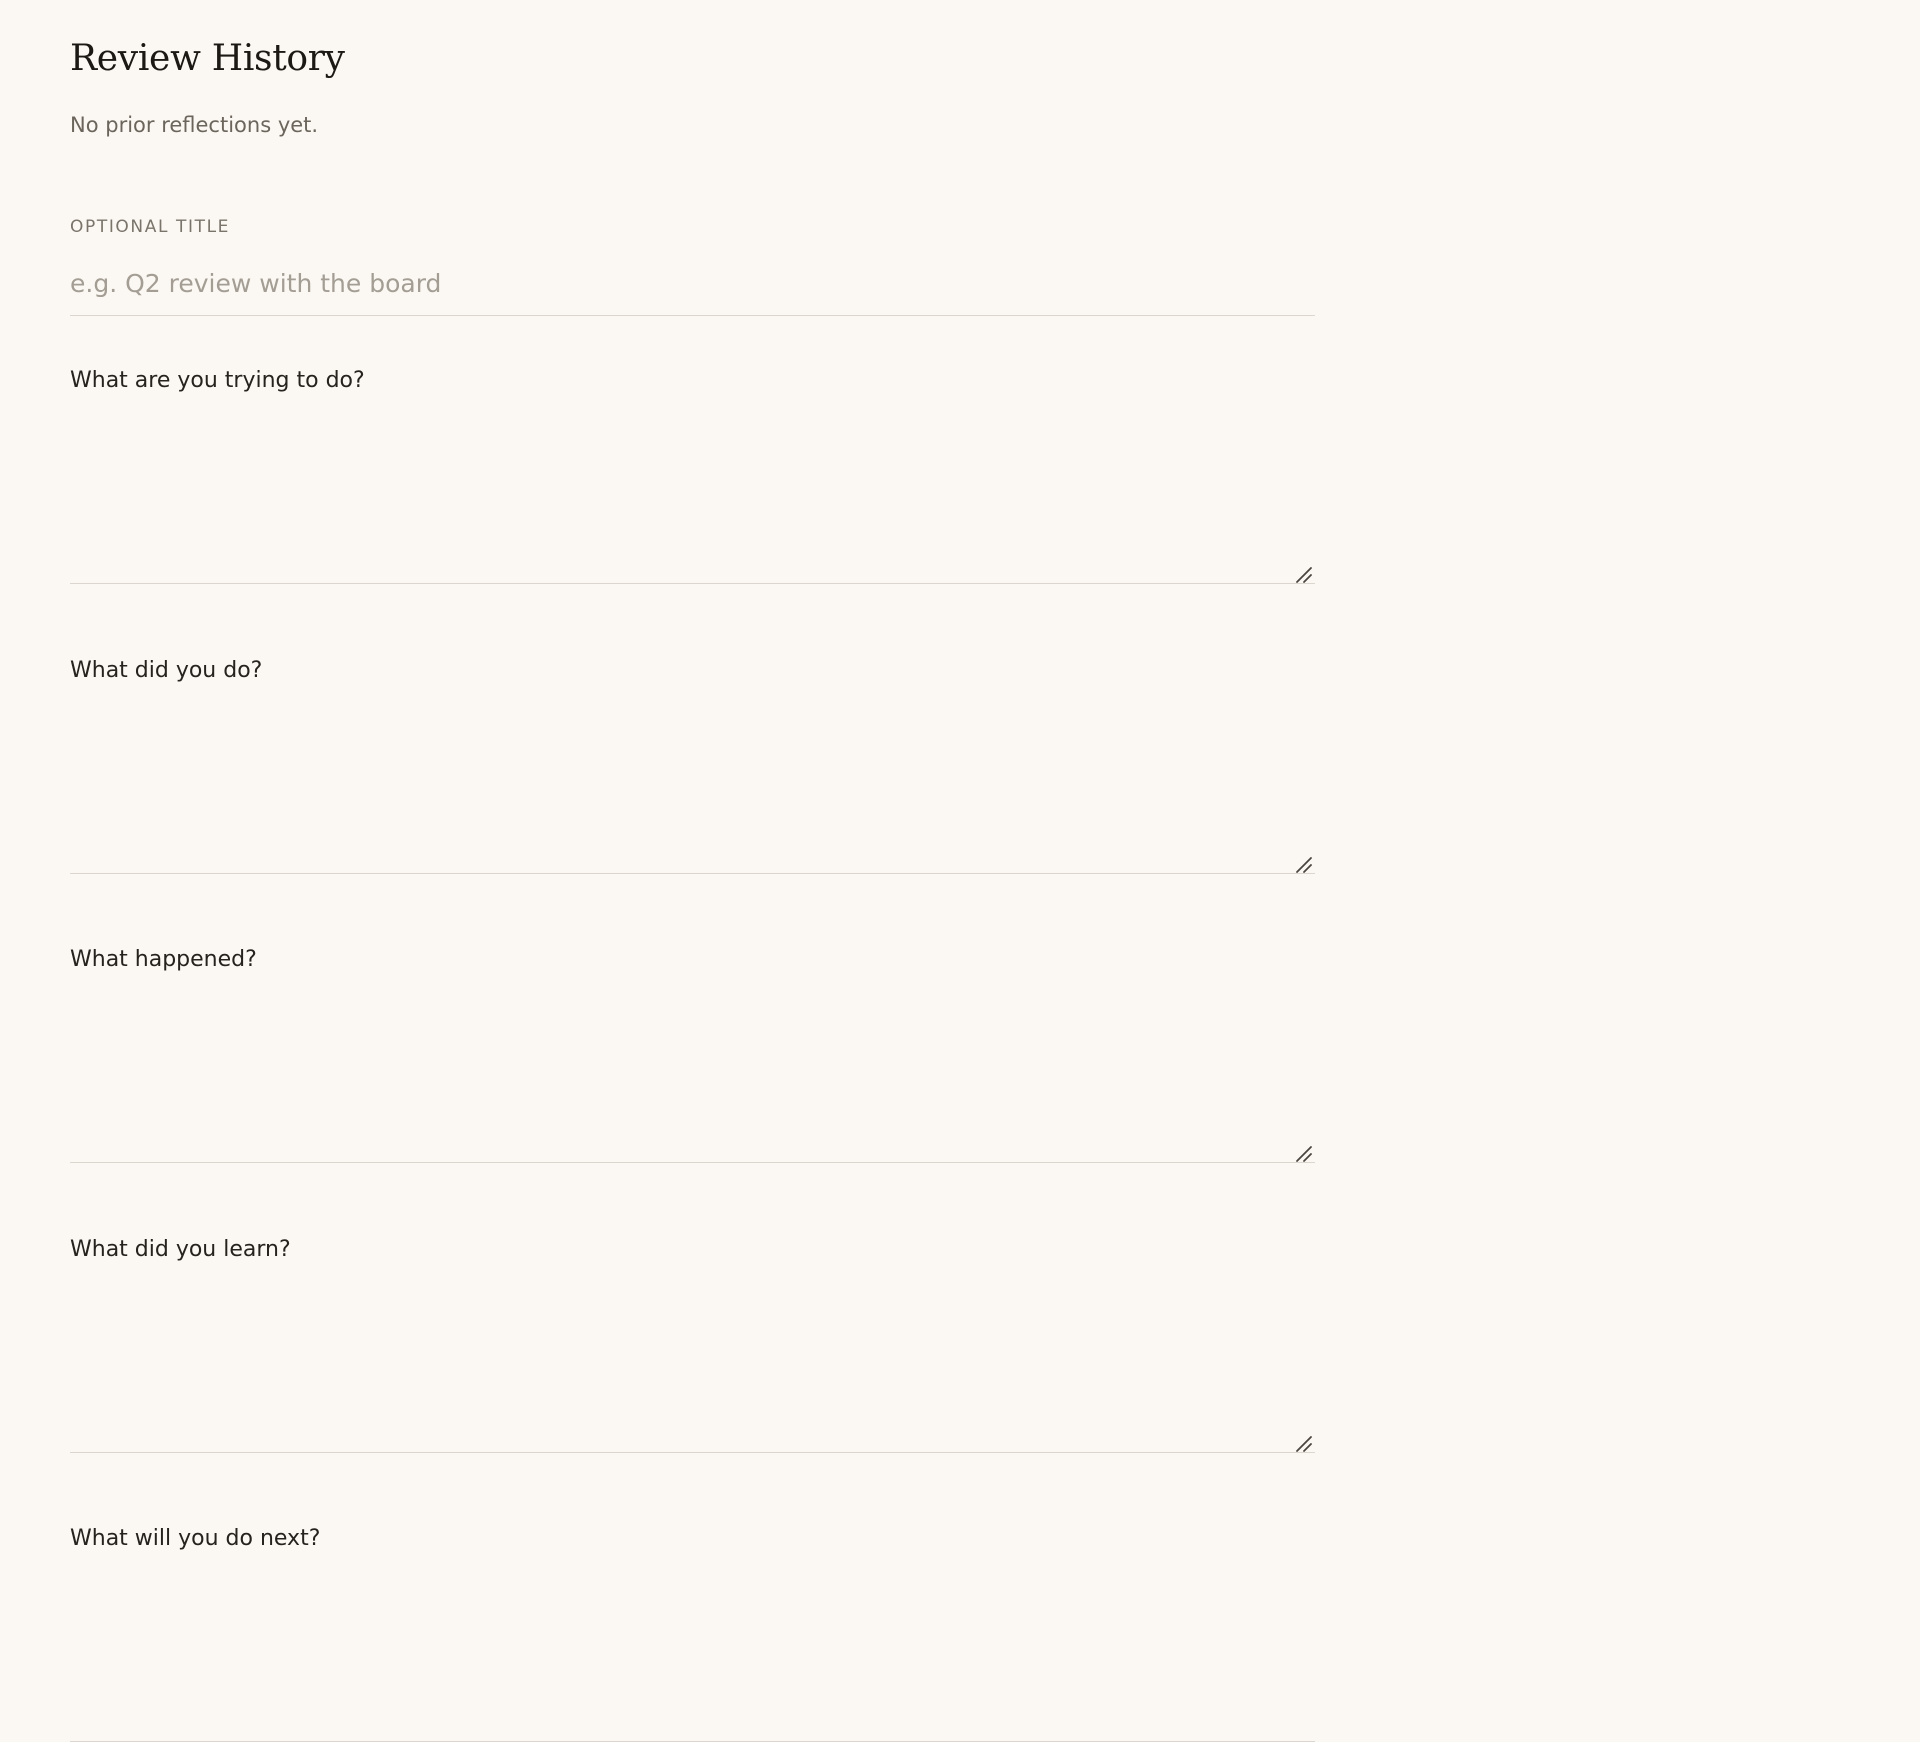  I want to click on question-label: What did you learn?, so click(180, 1249).